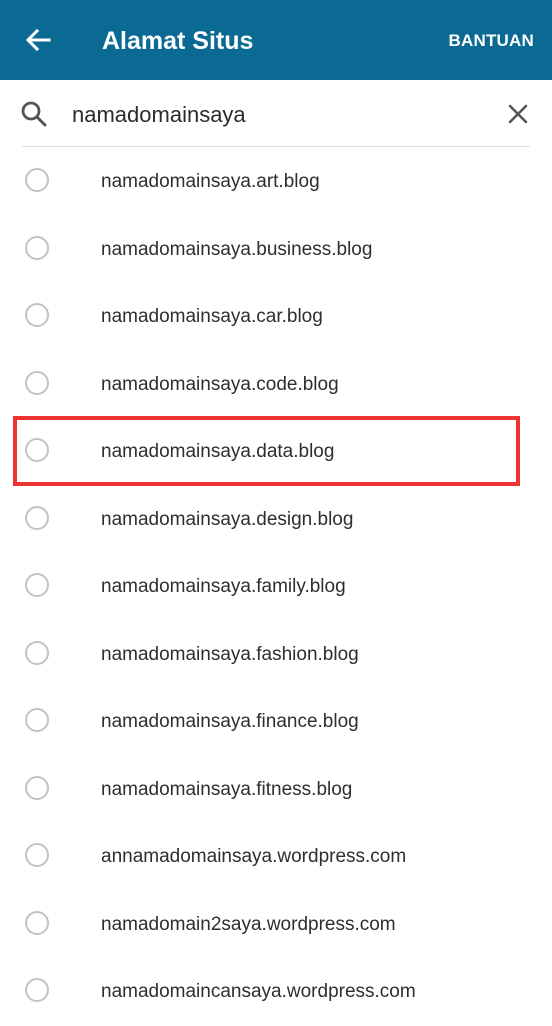 This screenshot has width=552, height=1026. I want to click on arrow-left-icon, so click(38, 40).